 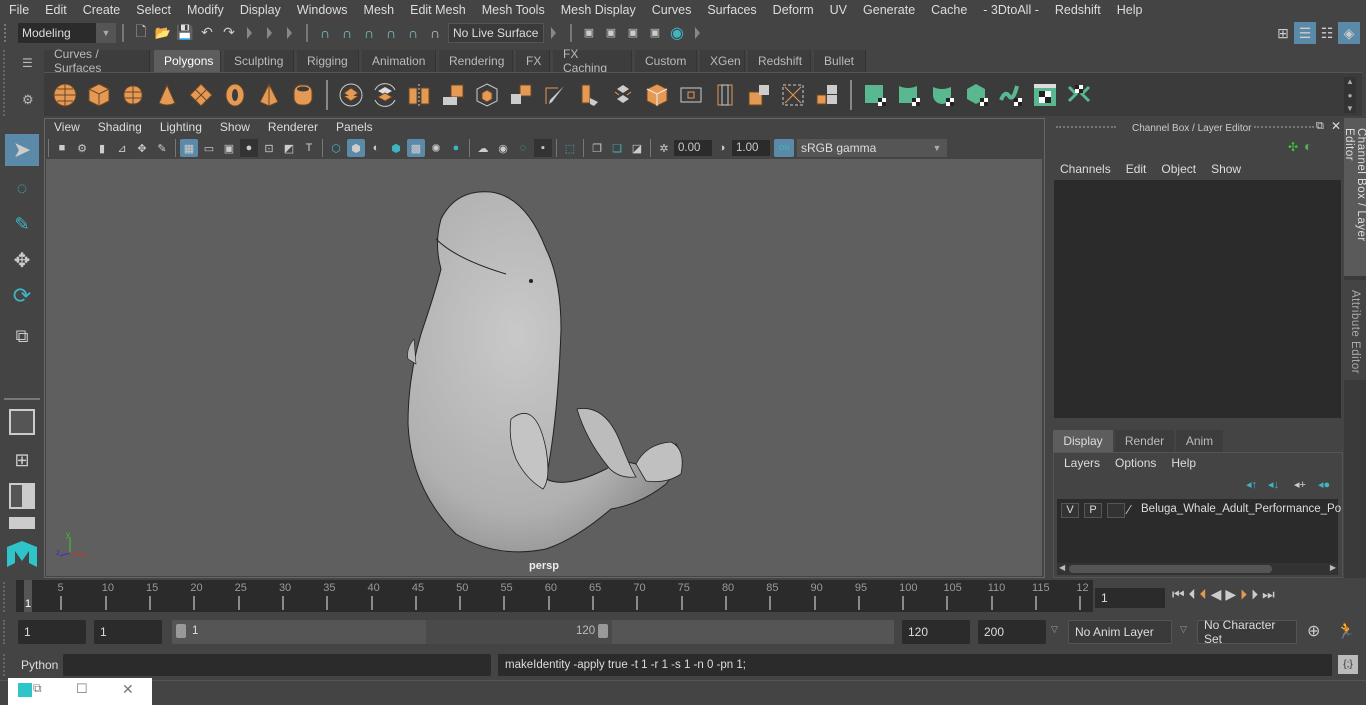 What do you see at coordinates (22, 260) in the screenshot?
I see `move-tool: ✥` at bounding box center [22, 260].